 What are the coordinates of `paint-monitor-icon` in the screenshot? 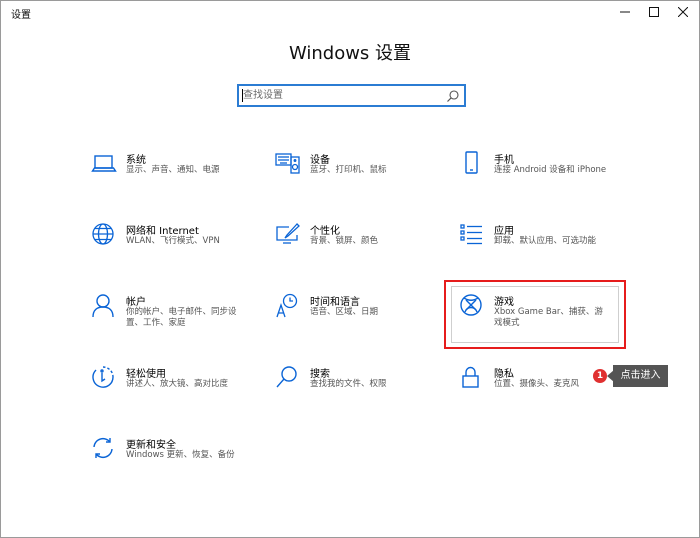 It's located at (288, 235).